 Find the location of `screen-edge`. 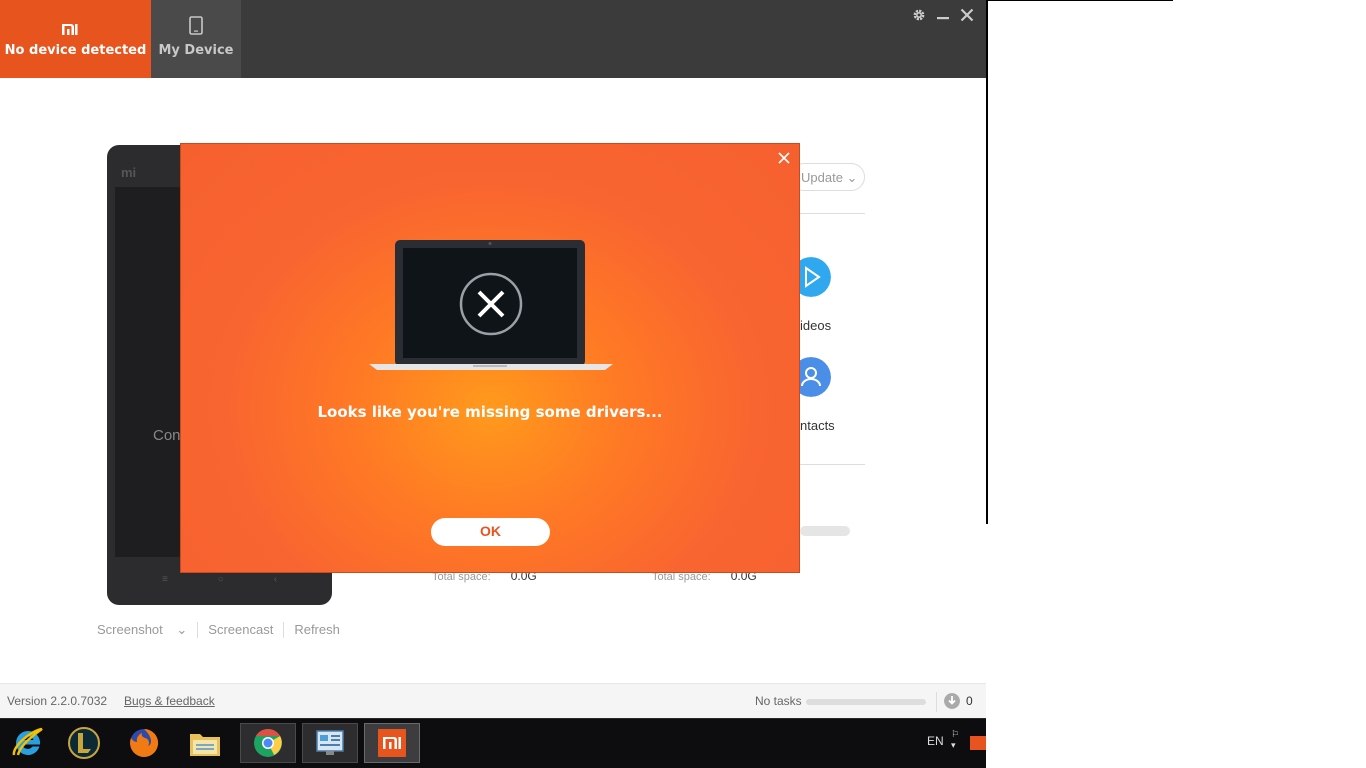

screen-edge is located at coordinates (987, 262).